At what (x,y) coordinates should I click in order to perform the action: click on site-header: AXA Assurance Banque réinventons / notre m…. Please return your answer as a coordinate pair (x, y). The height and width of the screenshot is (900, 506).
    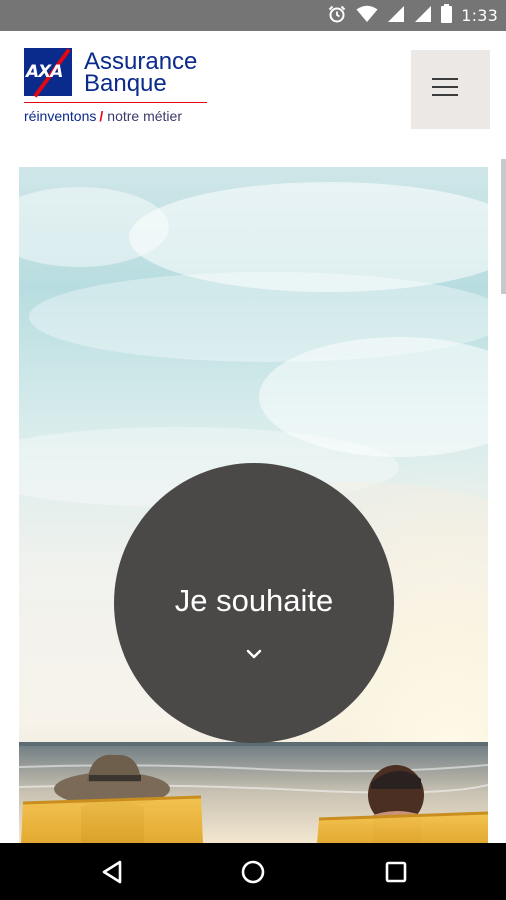
    Looking at the image, I should click on (253, 95).